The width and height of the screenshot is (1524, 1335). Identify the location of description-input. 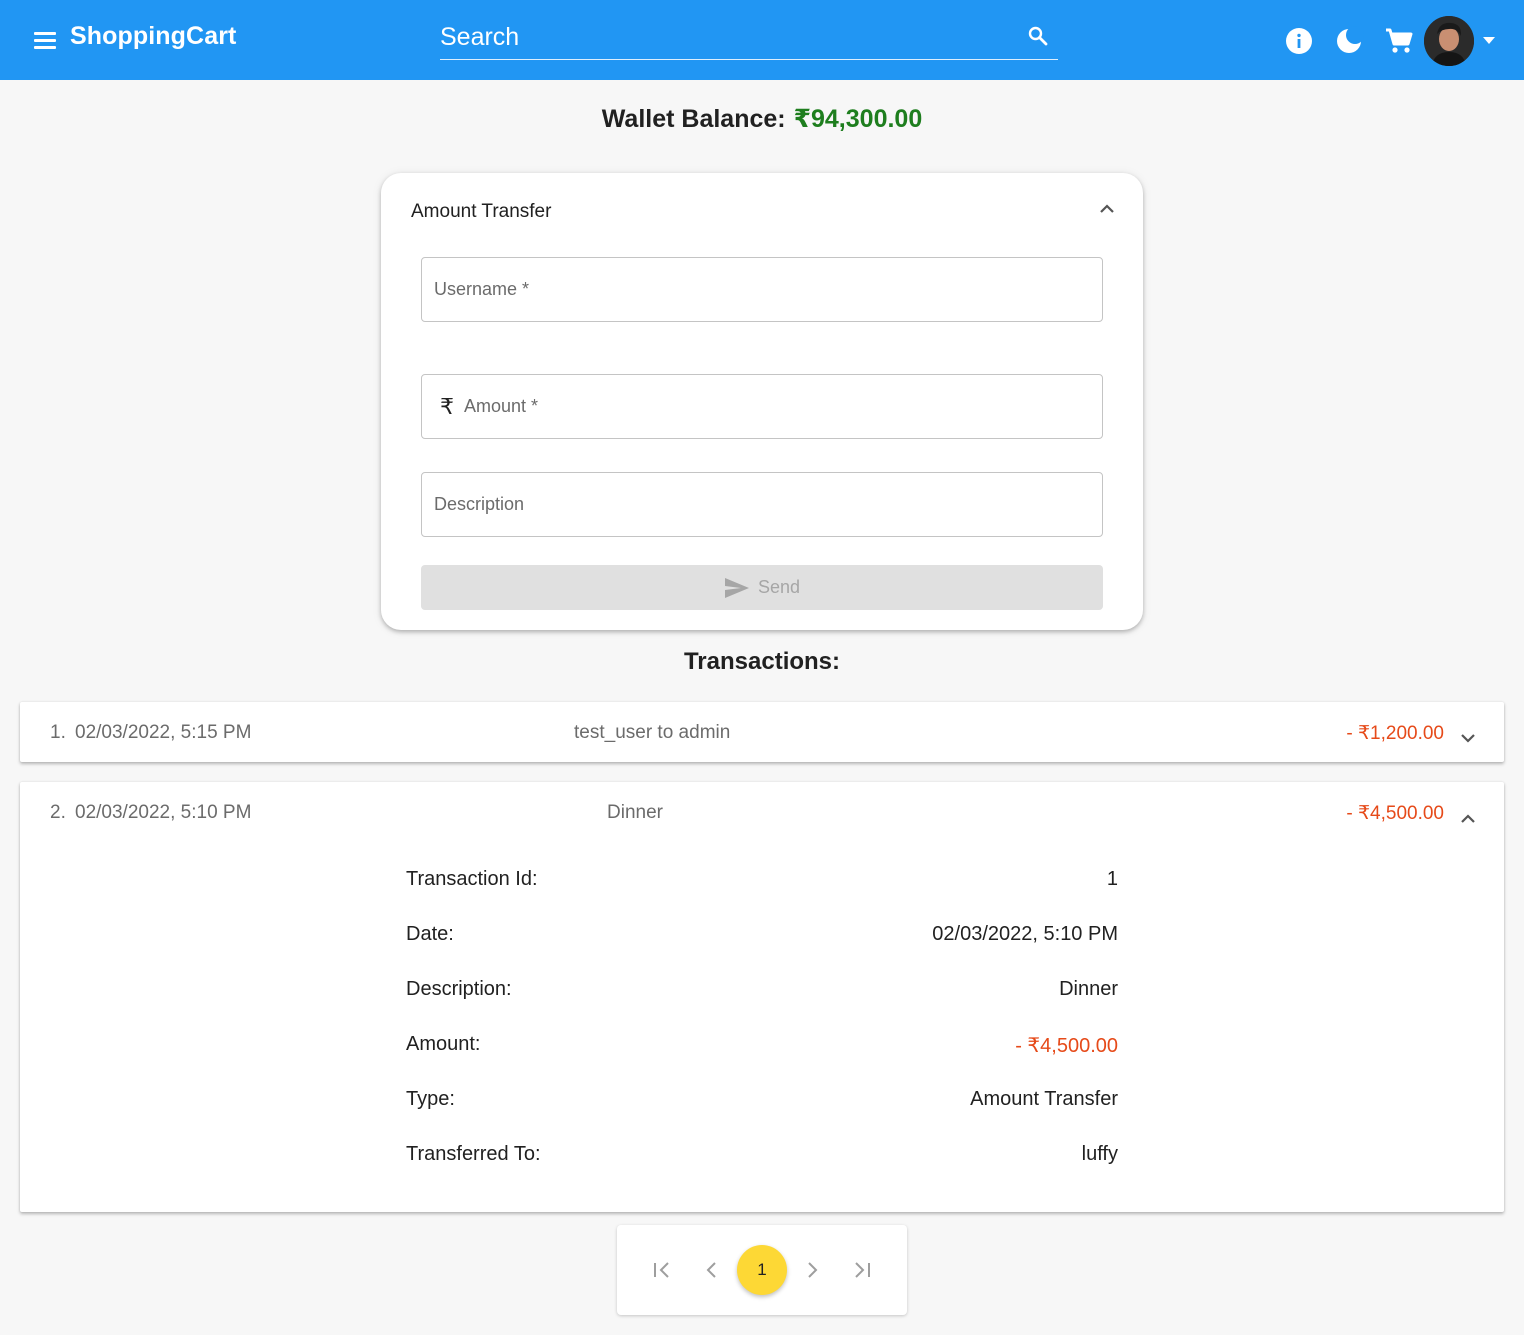
(764, 504).